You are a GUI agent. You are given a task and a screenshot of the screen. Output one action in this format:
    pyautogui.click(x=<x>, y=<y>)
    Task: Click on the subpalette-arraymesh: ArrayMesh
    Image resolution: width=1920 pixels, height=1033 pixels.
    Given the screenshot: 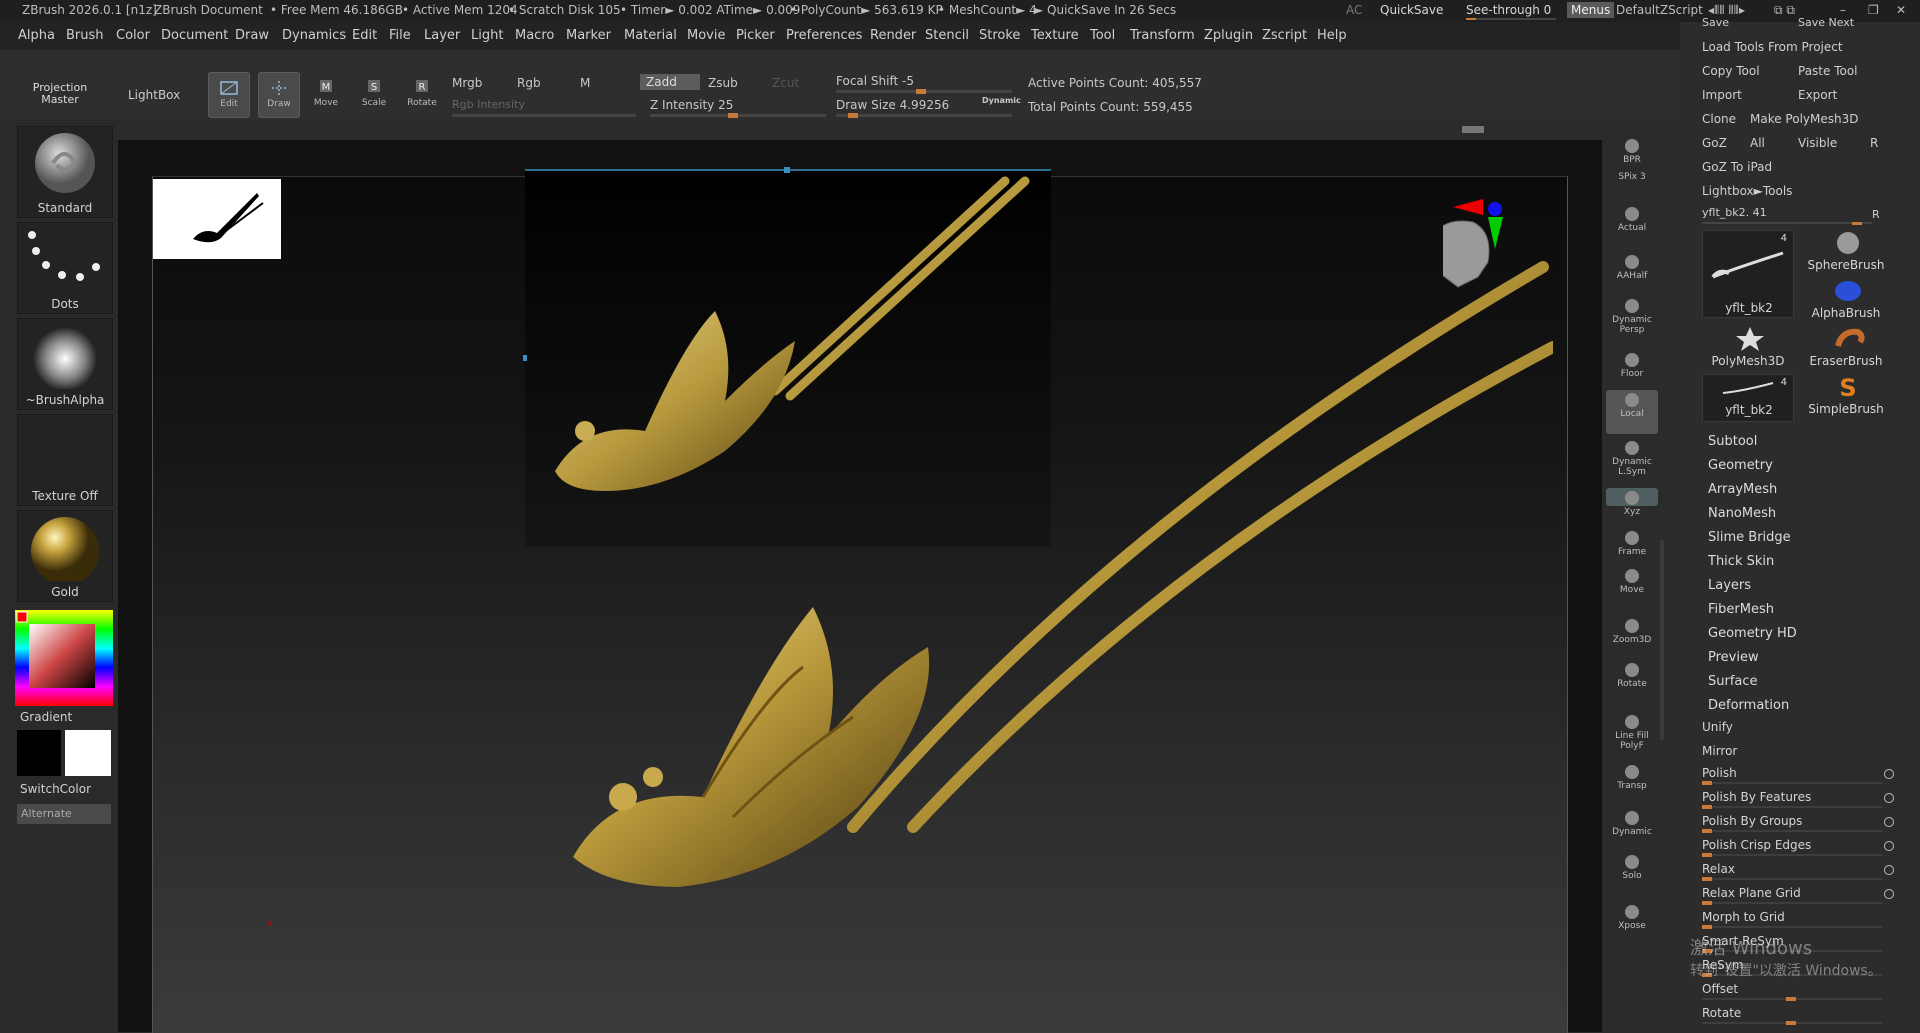 What is the action you would take?
    pyautogui.click(x=1742, y=489)
    